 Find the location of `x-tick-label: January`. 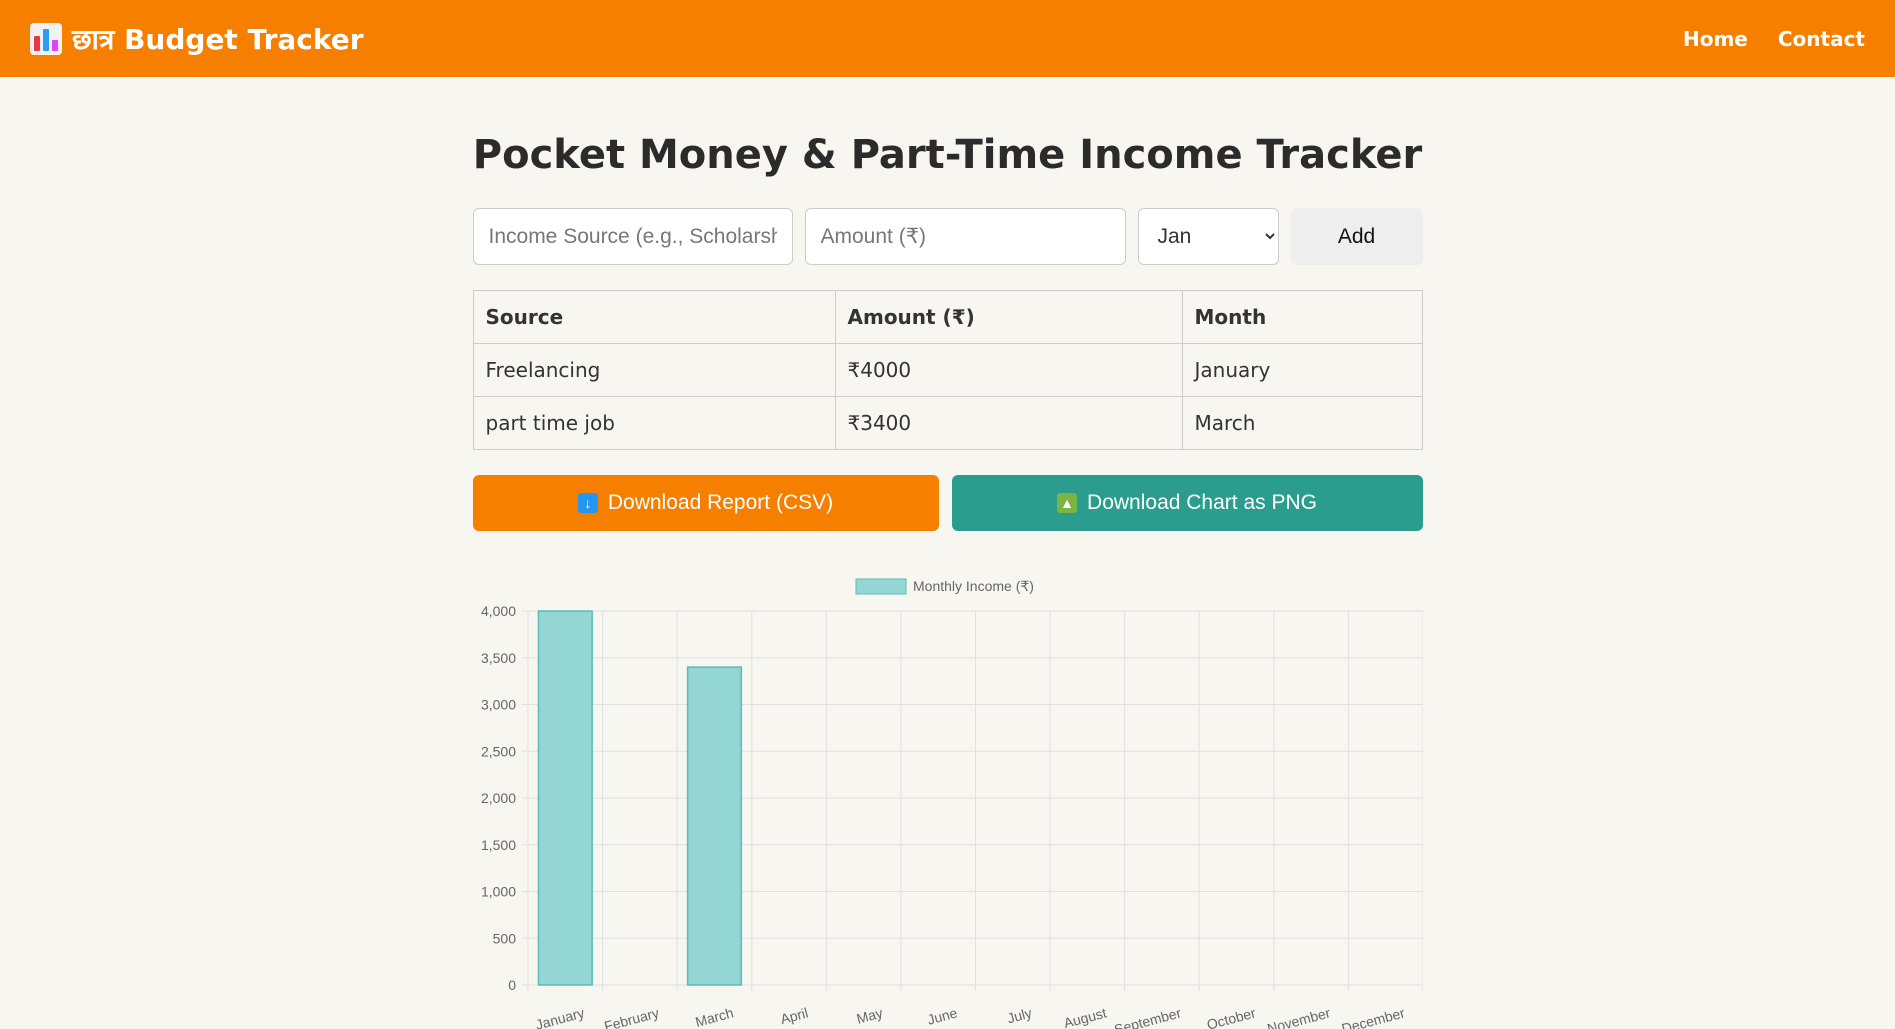

x-tick-label: January is located at coordinates (559, 1016).